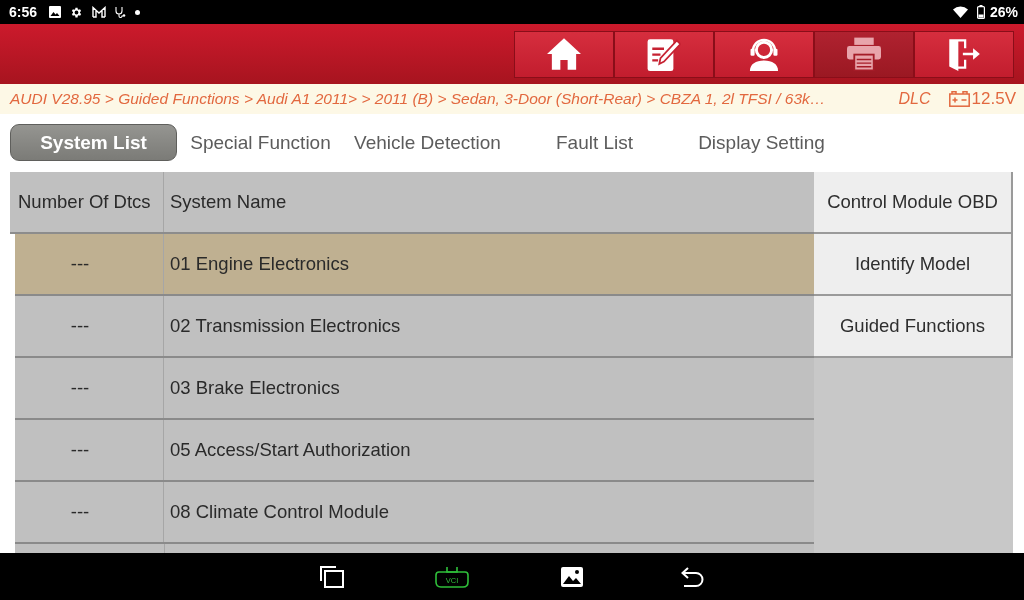 The width and height of the screenshot is (1024, 600). What do you see at coordinates (77, 12) in the screenshot?
I see `gear-icon` at bounding box center [77, 12].